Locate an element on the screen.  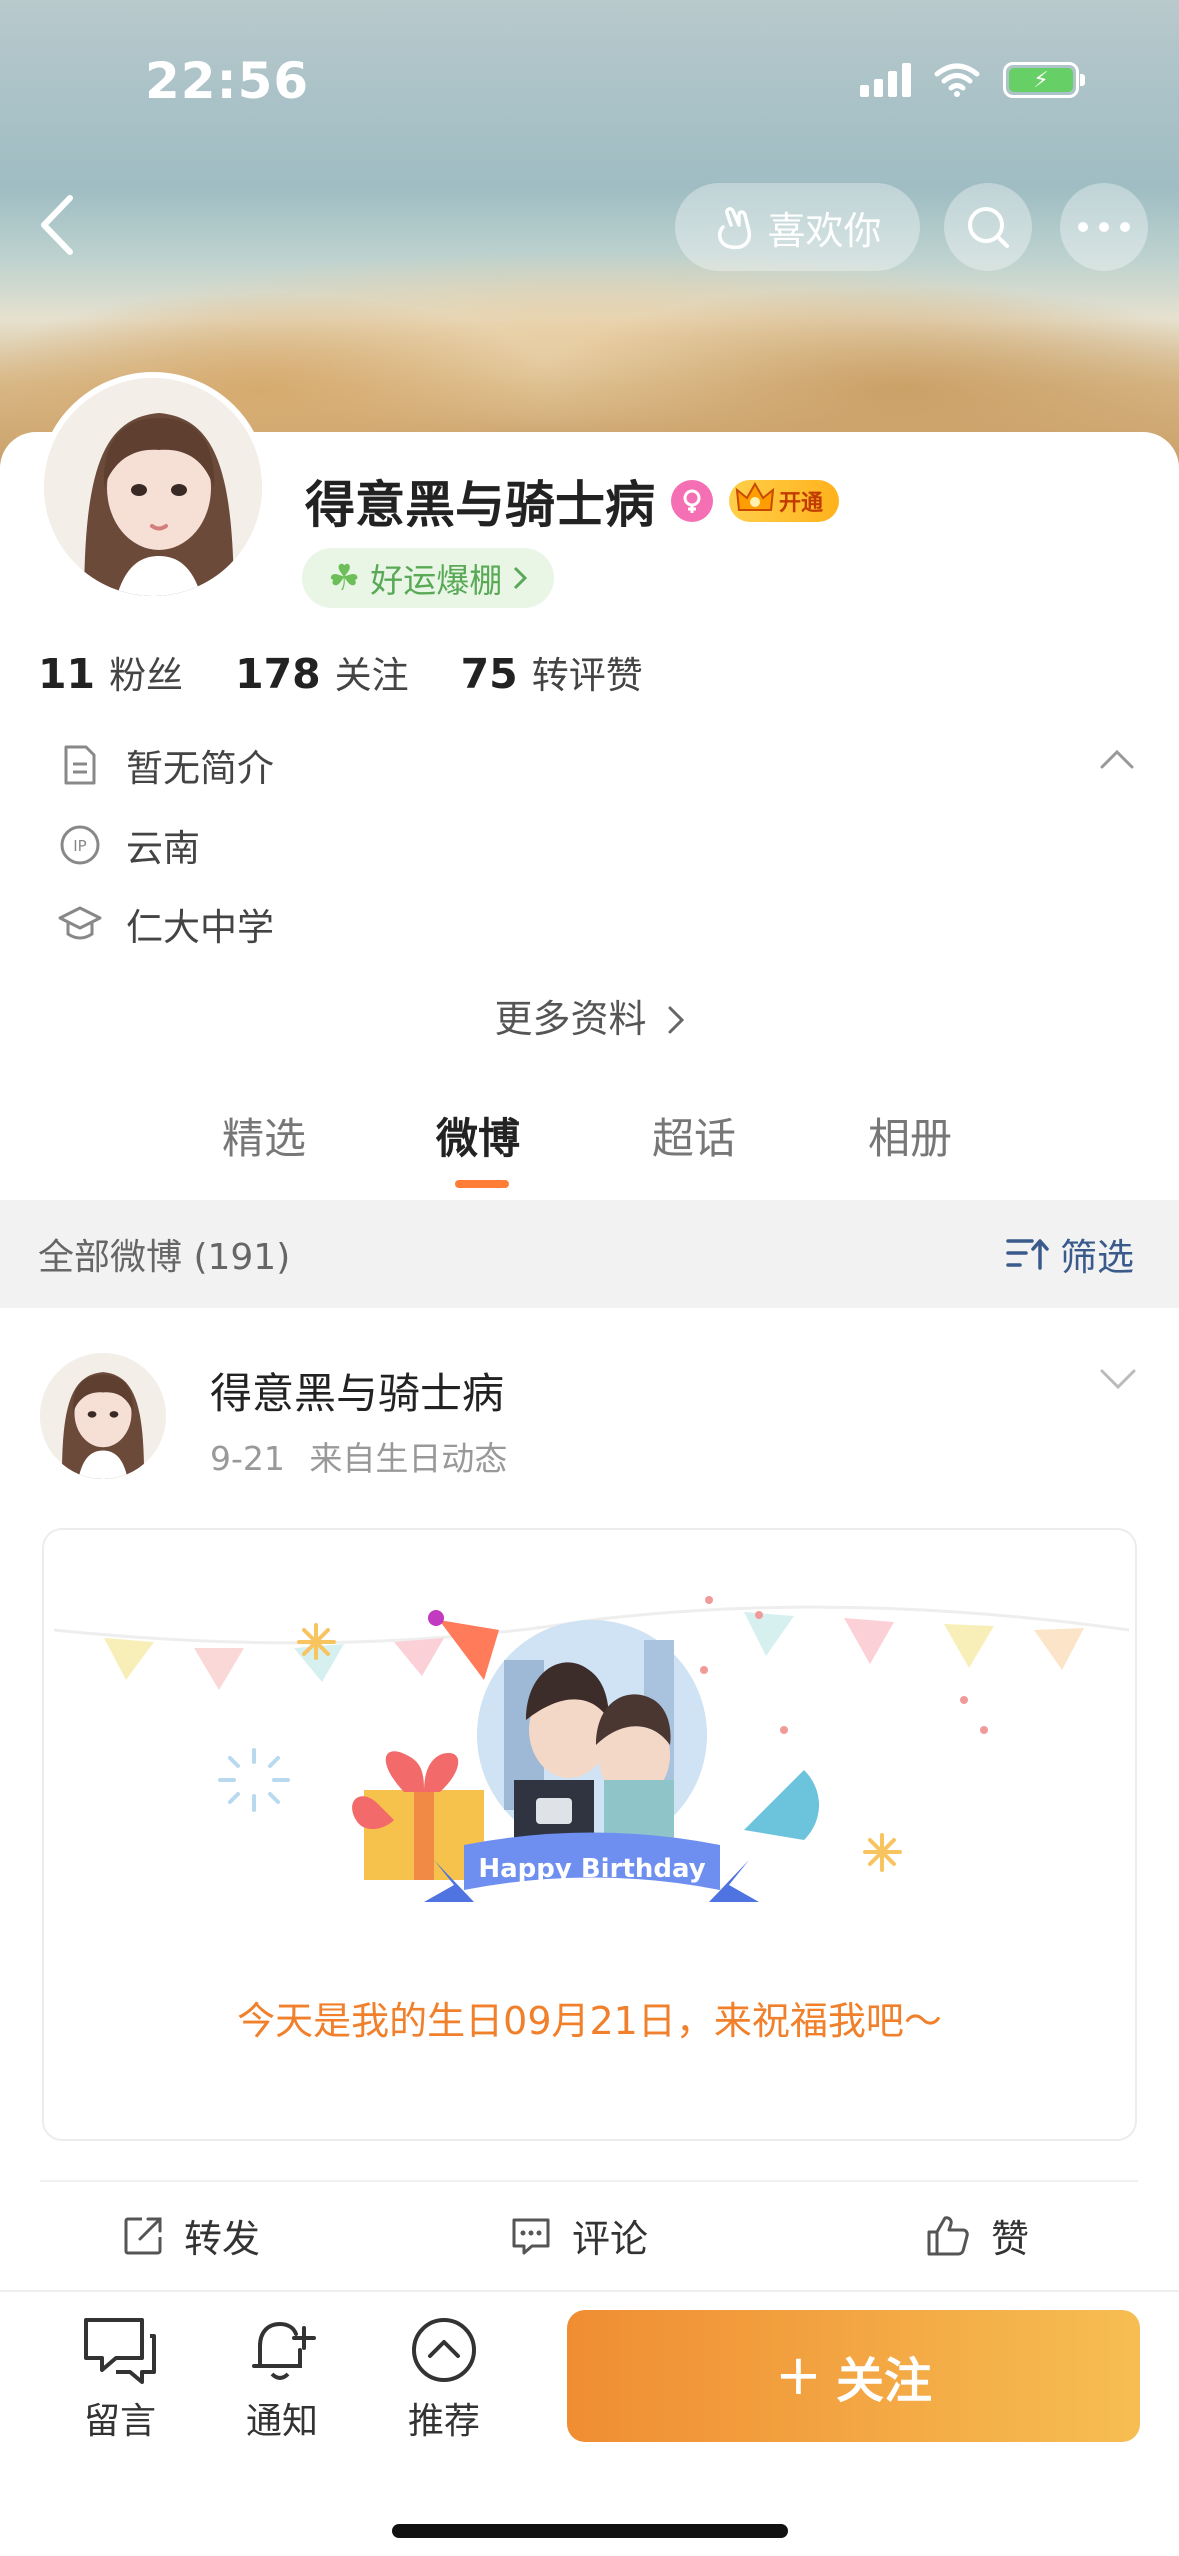
filter-bar: 全部微博 (191) 筛选 is located at coordinates (589, 1254).